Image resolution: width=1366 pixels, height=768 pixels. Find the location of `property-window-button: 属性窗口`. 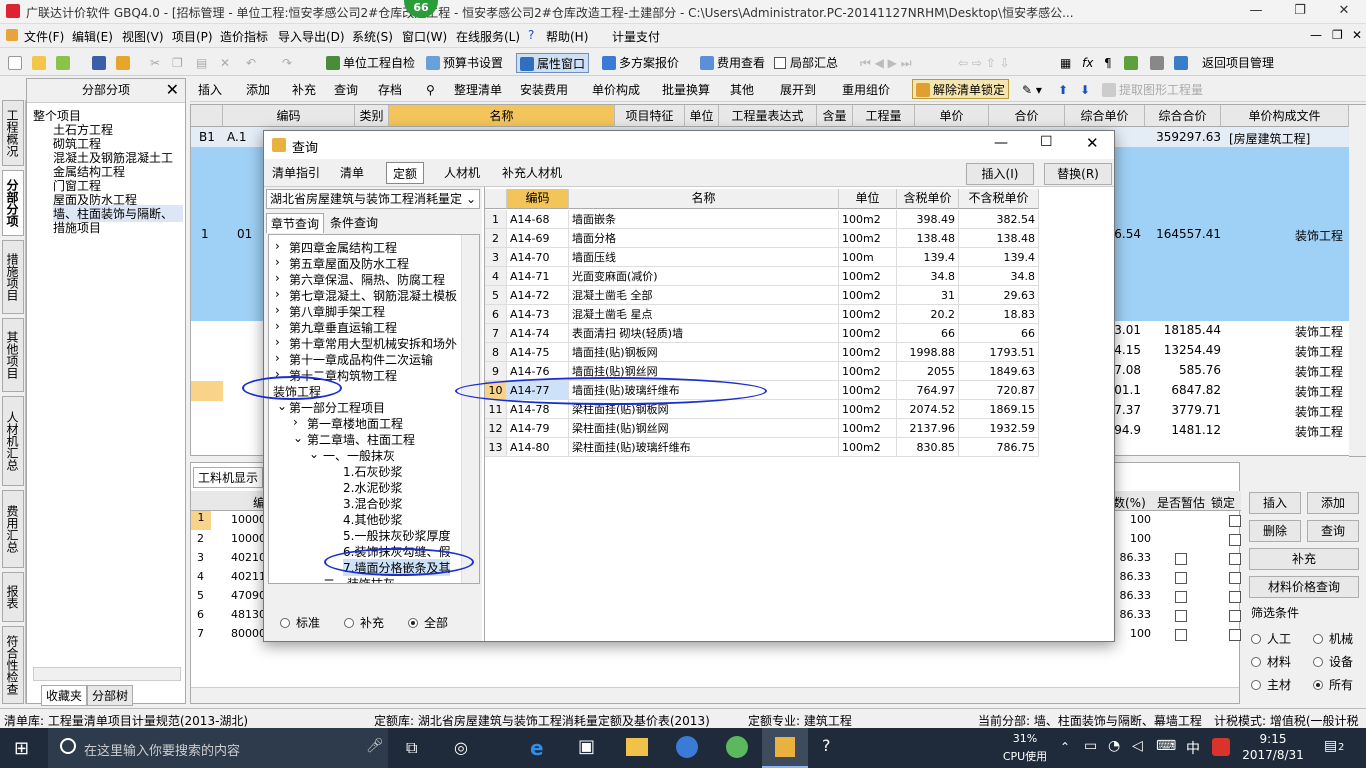

property-window-button: 属性窗口 is located at coordinates (553, 63).